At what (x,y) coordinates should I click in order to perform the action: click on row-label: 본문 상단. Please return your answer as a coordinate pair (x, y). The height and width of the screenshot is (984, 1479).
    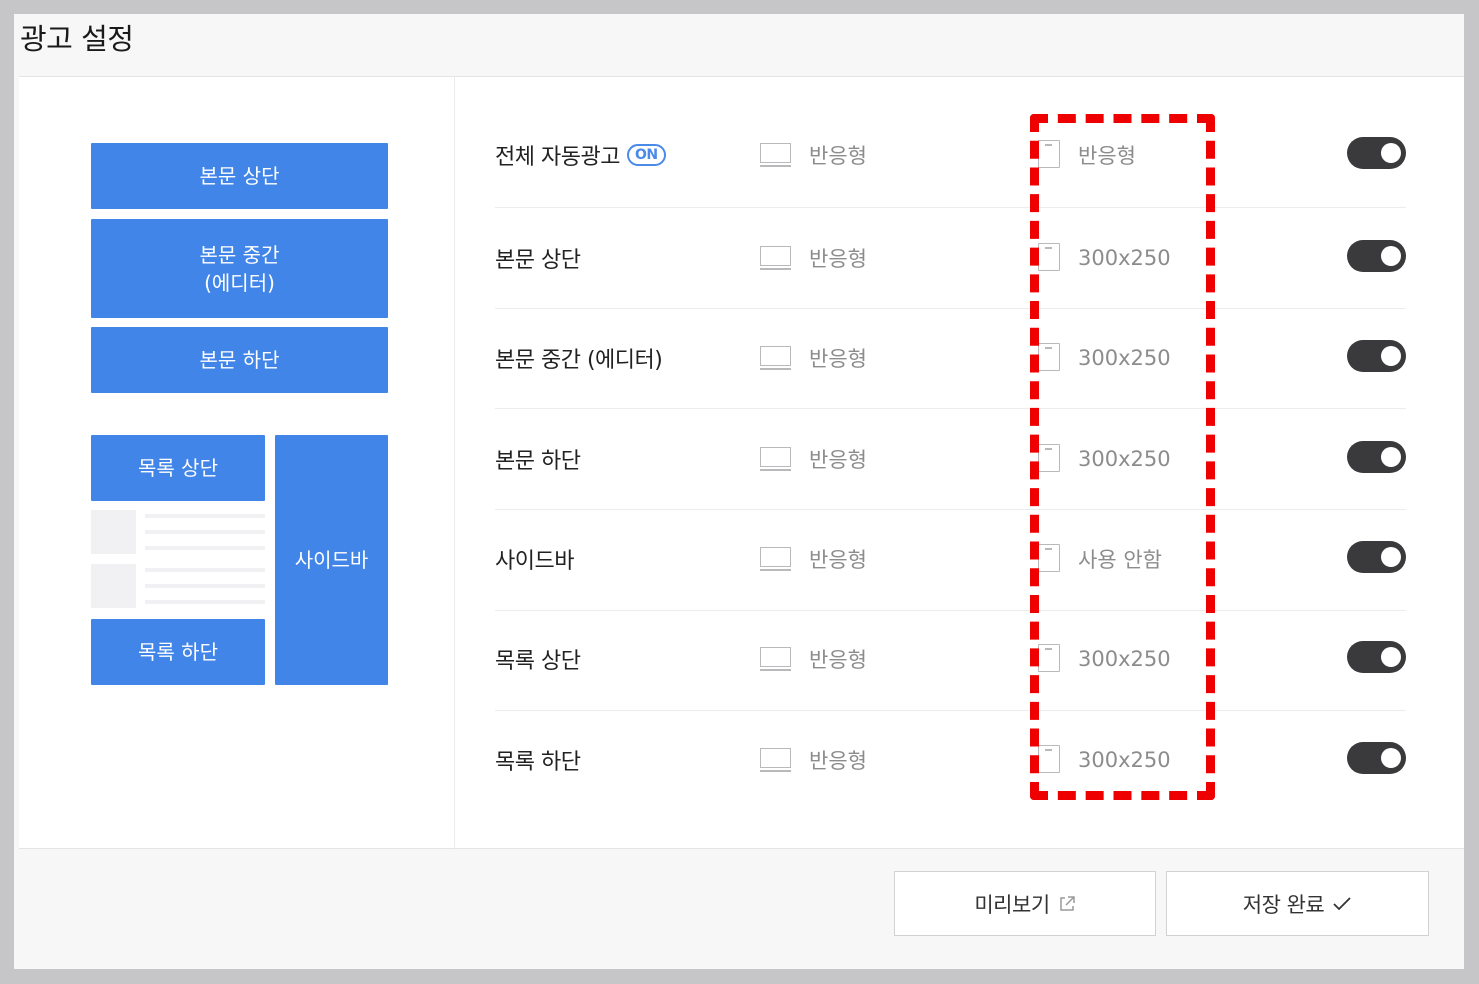
    Looking at the image, I should click on (538, 260).